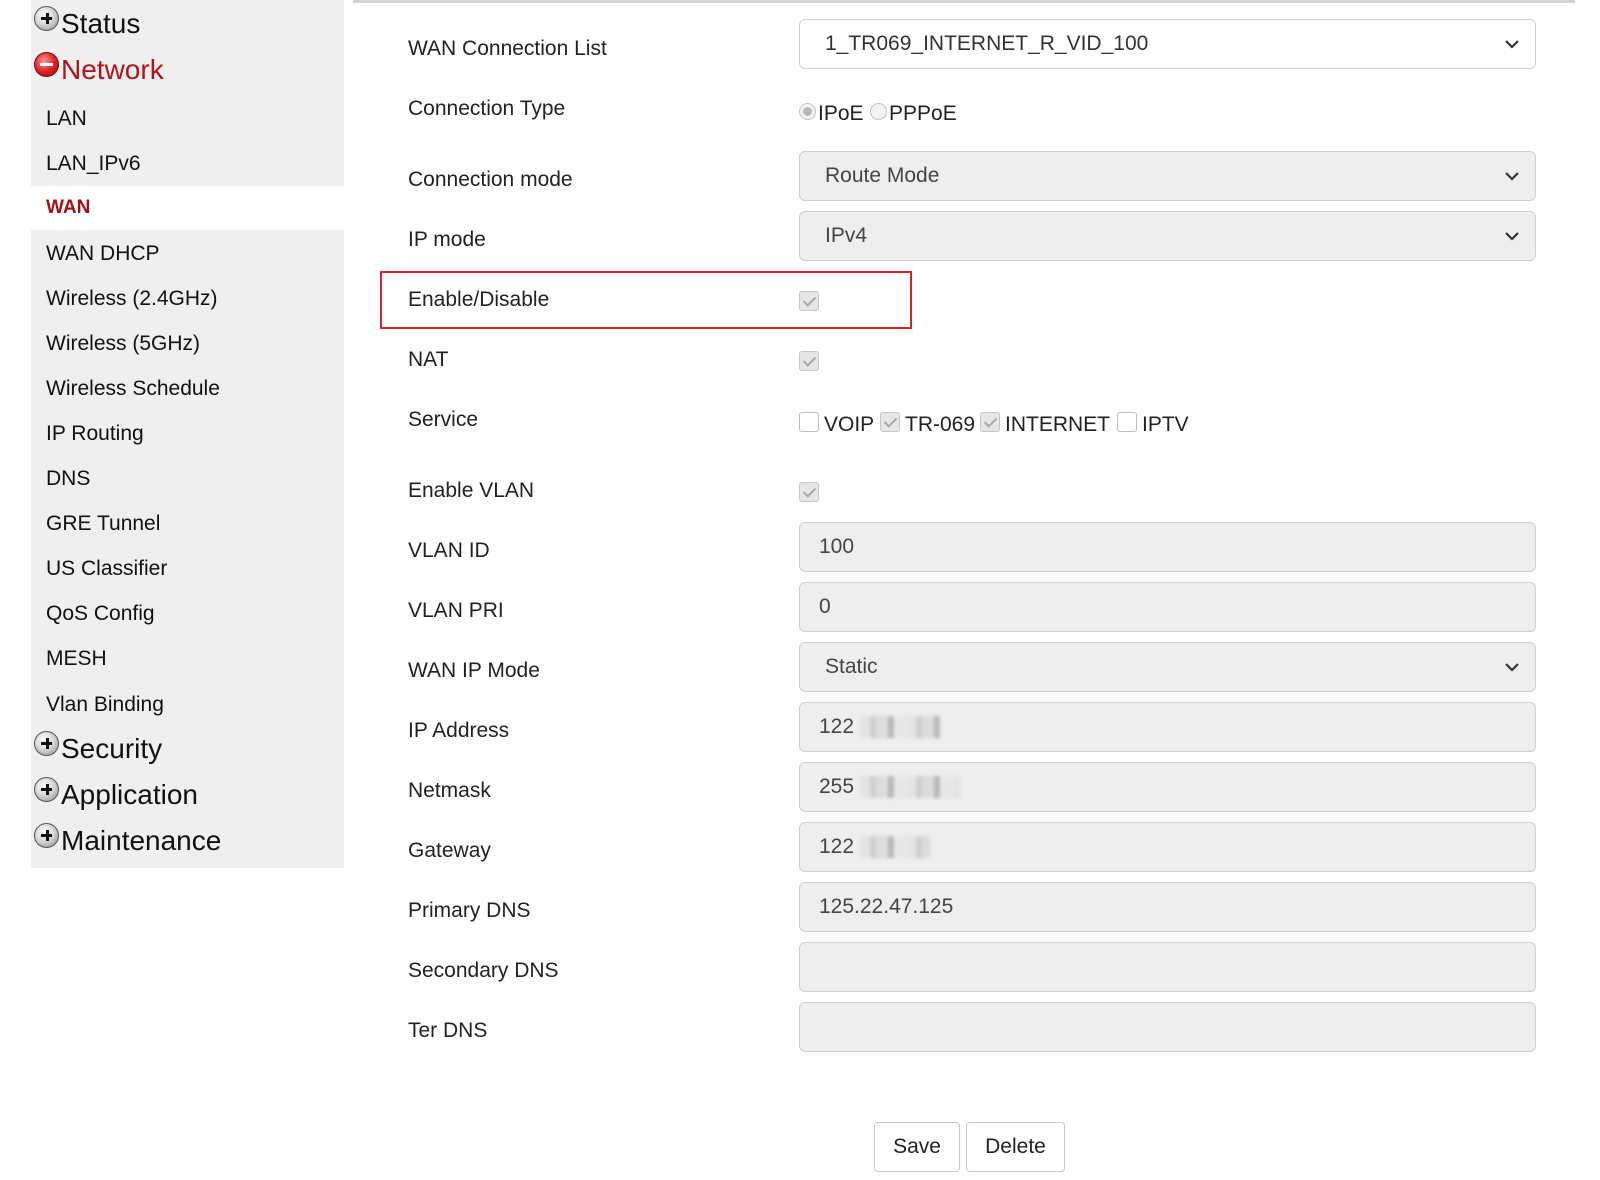  What do you see at coordinates (917, 1147) in the screenshot?
I see `save-button: Save` at bounding box center [917, 1147].